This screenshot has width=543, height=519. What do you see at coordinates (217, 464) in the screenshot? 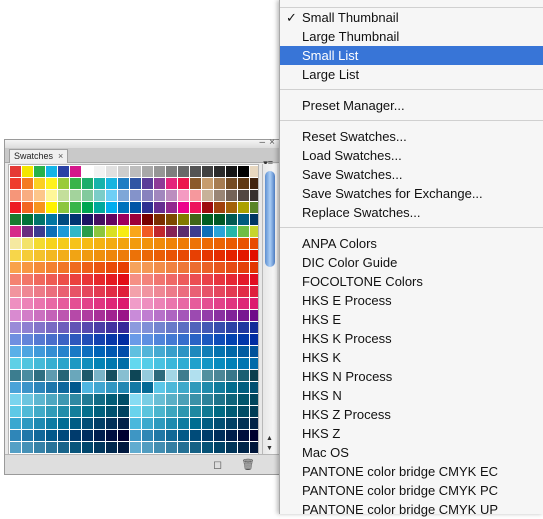
I see `new-swatch-icon: ◻` at bounding box center [217, 464].